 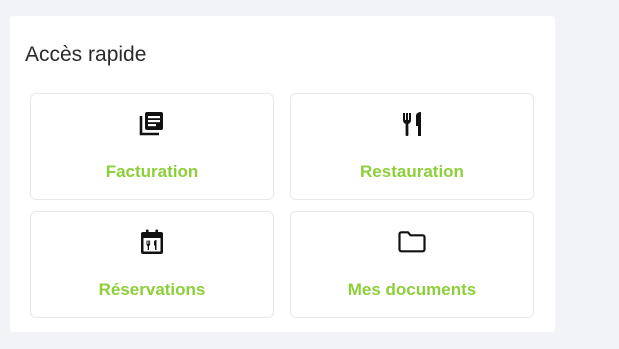 I want to click on tile-facturation: Facturation, so click(x=152, y=146).